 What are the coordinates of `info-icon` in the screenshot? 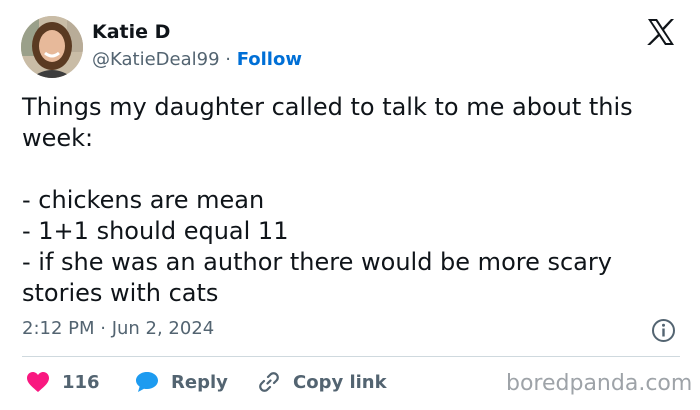 It's located at (663, 330).